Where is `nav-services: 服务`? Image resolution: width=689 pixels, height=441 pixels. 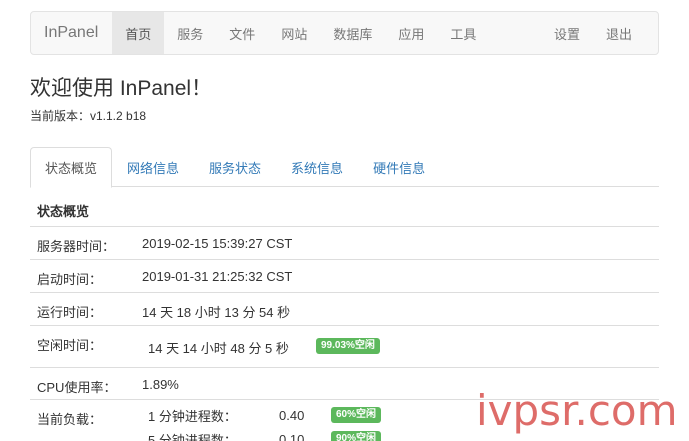 nav-services: 服务 is located at coordinates (190, 33).